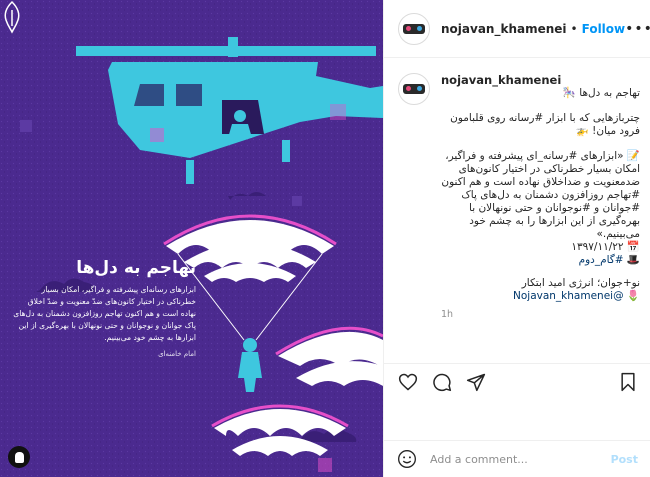 The image size is (650, 477). I want to click on like-button, so click(408, 382).